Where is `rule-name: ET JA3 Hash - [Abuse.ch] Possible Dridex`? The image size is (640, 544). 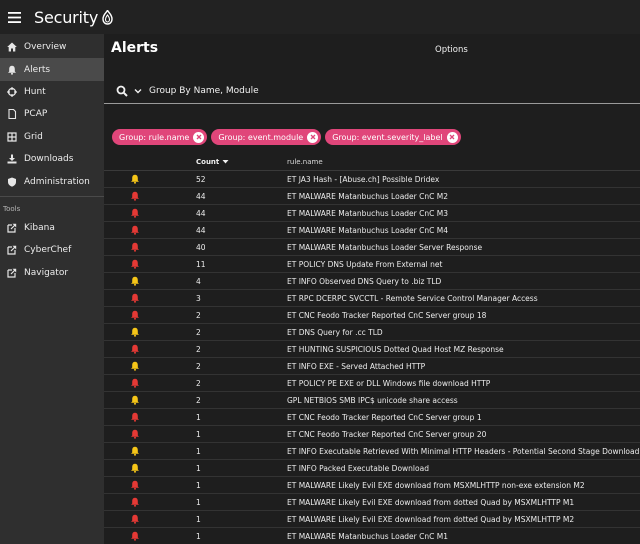 rule-name: ET JA3 Hash - [Abuse.ch] Possible Dridex is located at coordinates (363, 179).